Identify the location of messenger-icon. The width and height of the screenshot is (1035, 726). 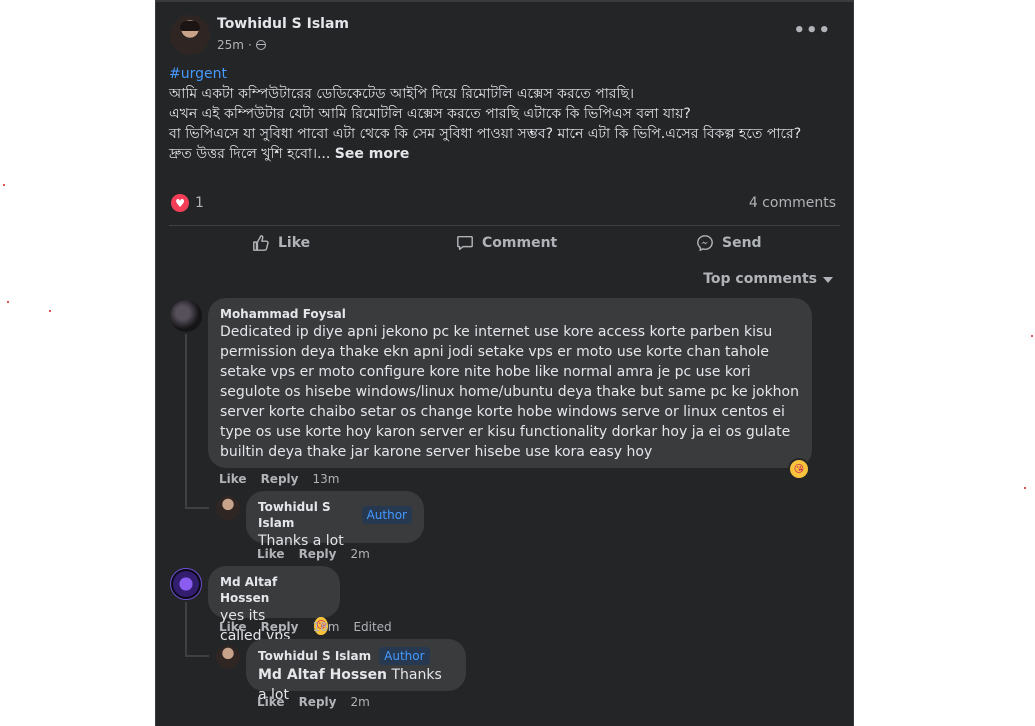
(705, 243).